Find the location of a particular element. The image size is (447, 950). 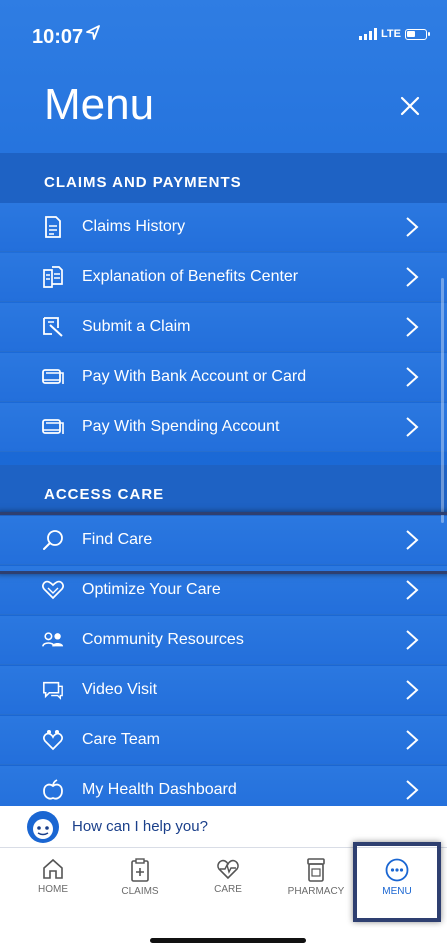

document-icon is located at coordinates (53, 227).